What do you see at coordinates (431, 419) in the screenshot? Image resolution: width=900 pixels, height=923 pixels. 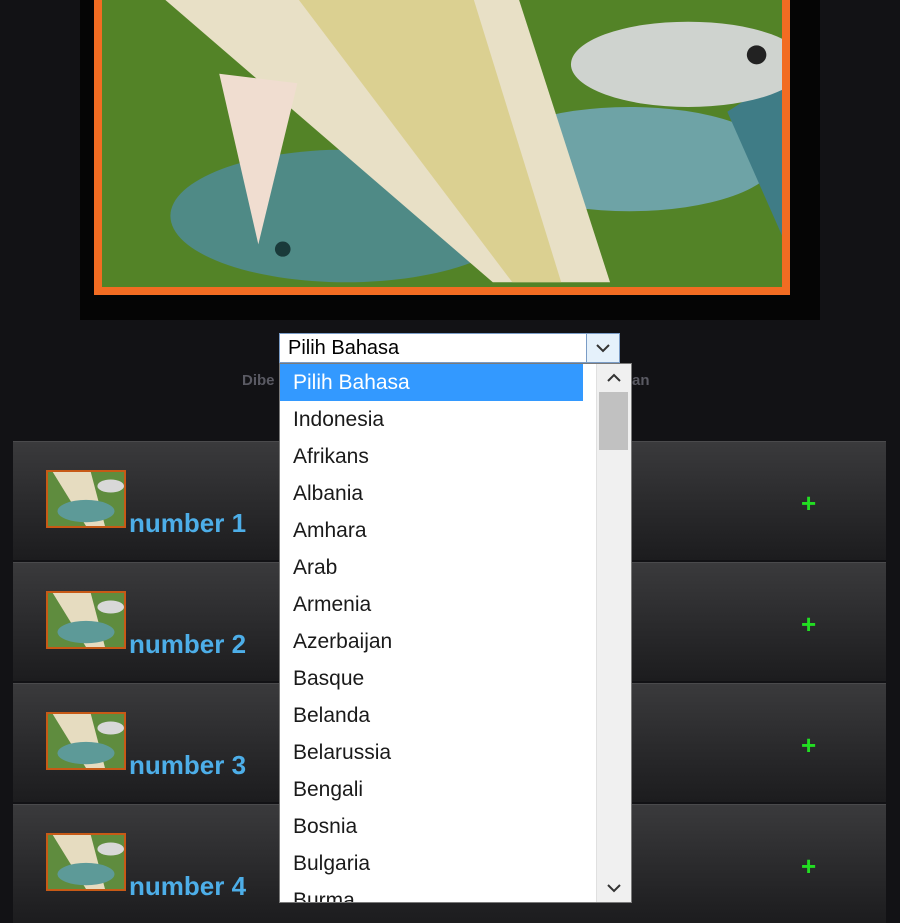 I see `language-option: Indonesia` at bounding box center [431, 419].